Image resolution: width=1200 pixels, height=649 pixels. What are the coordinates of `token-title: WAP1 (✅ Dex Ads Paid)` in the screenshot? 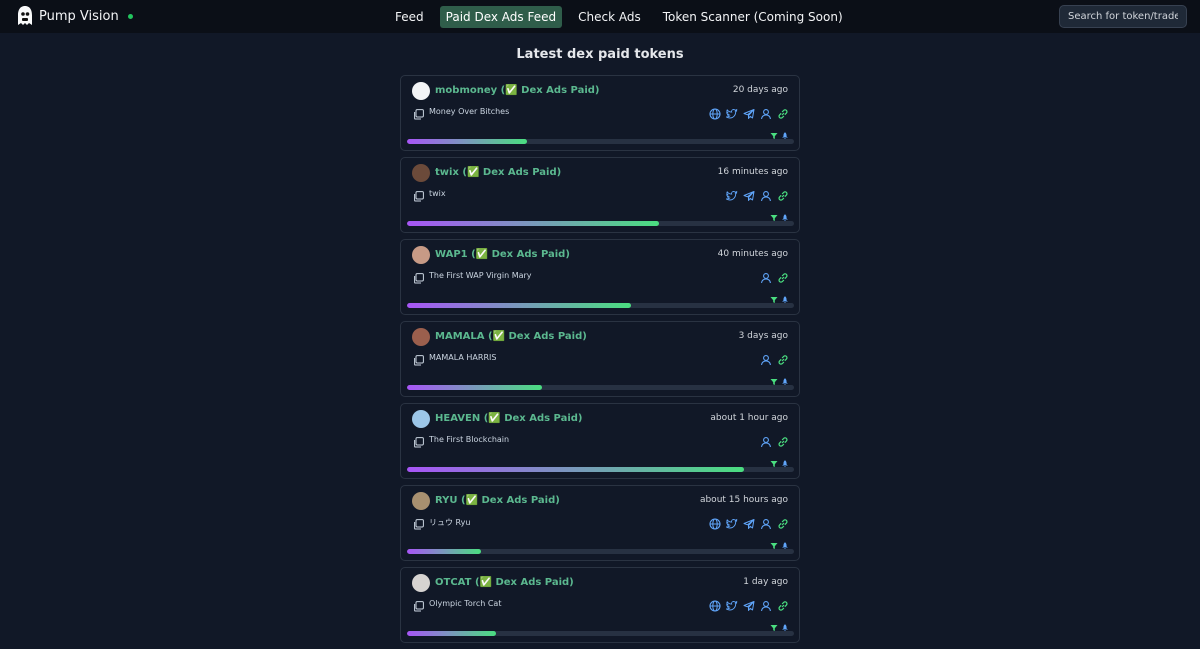 It's located at (502, 254).